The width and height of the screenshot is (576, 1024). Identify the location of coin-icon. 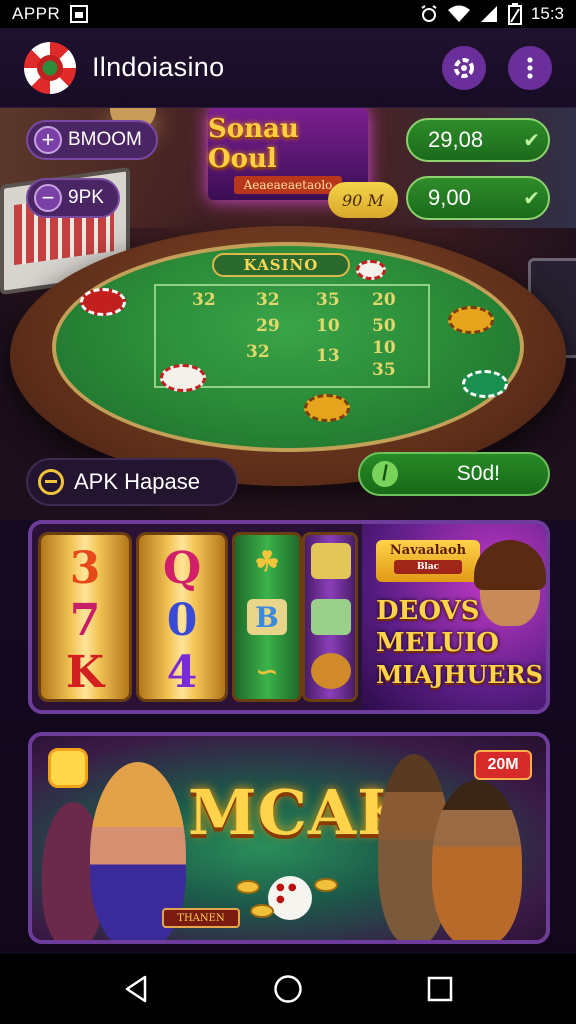
(68, 768).